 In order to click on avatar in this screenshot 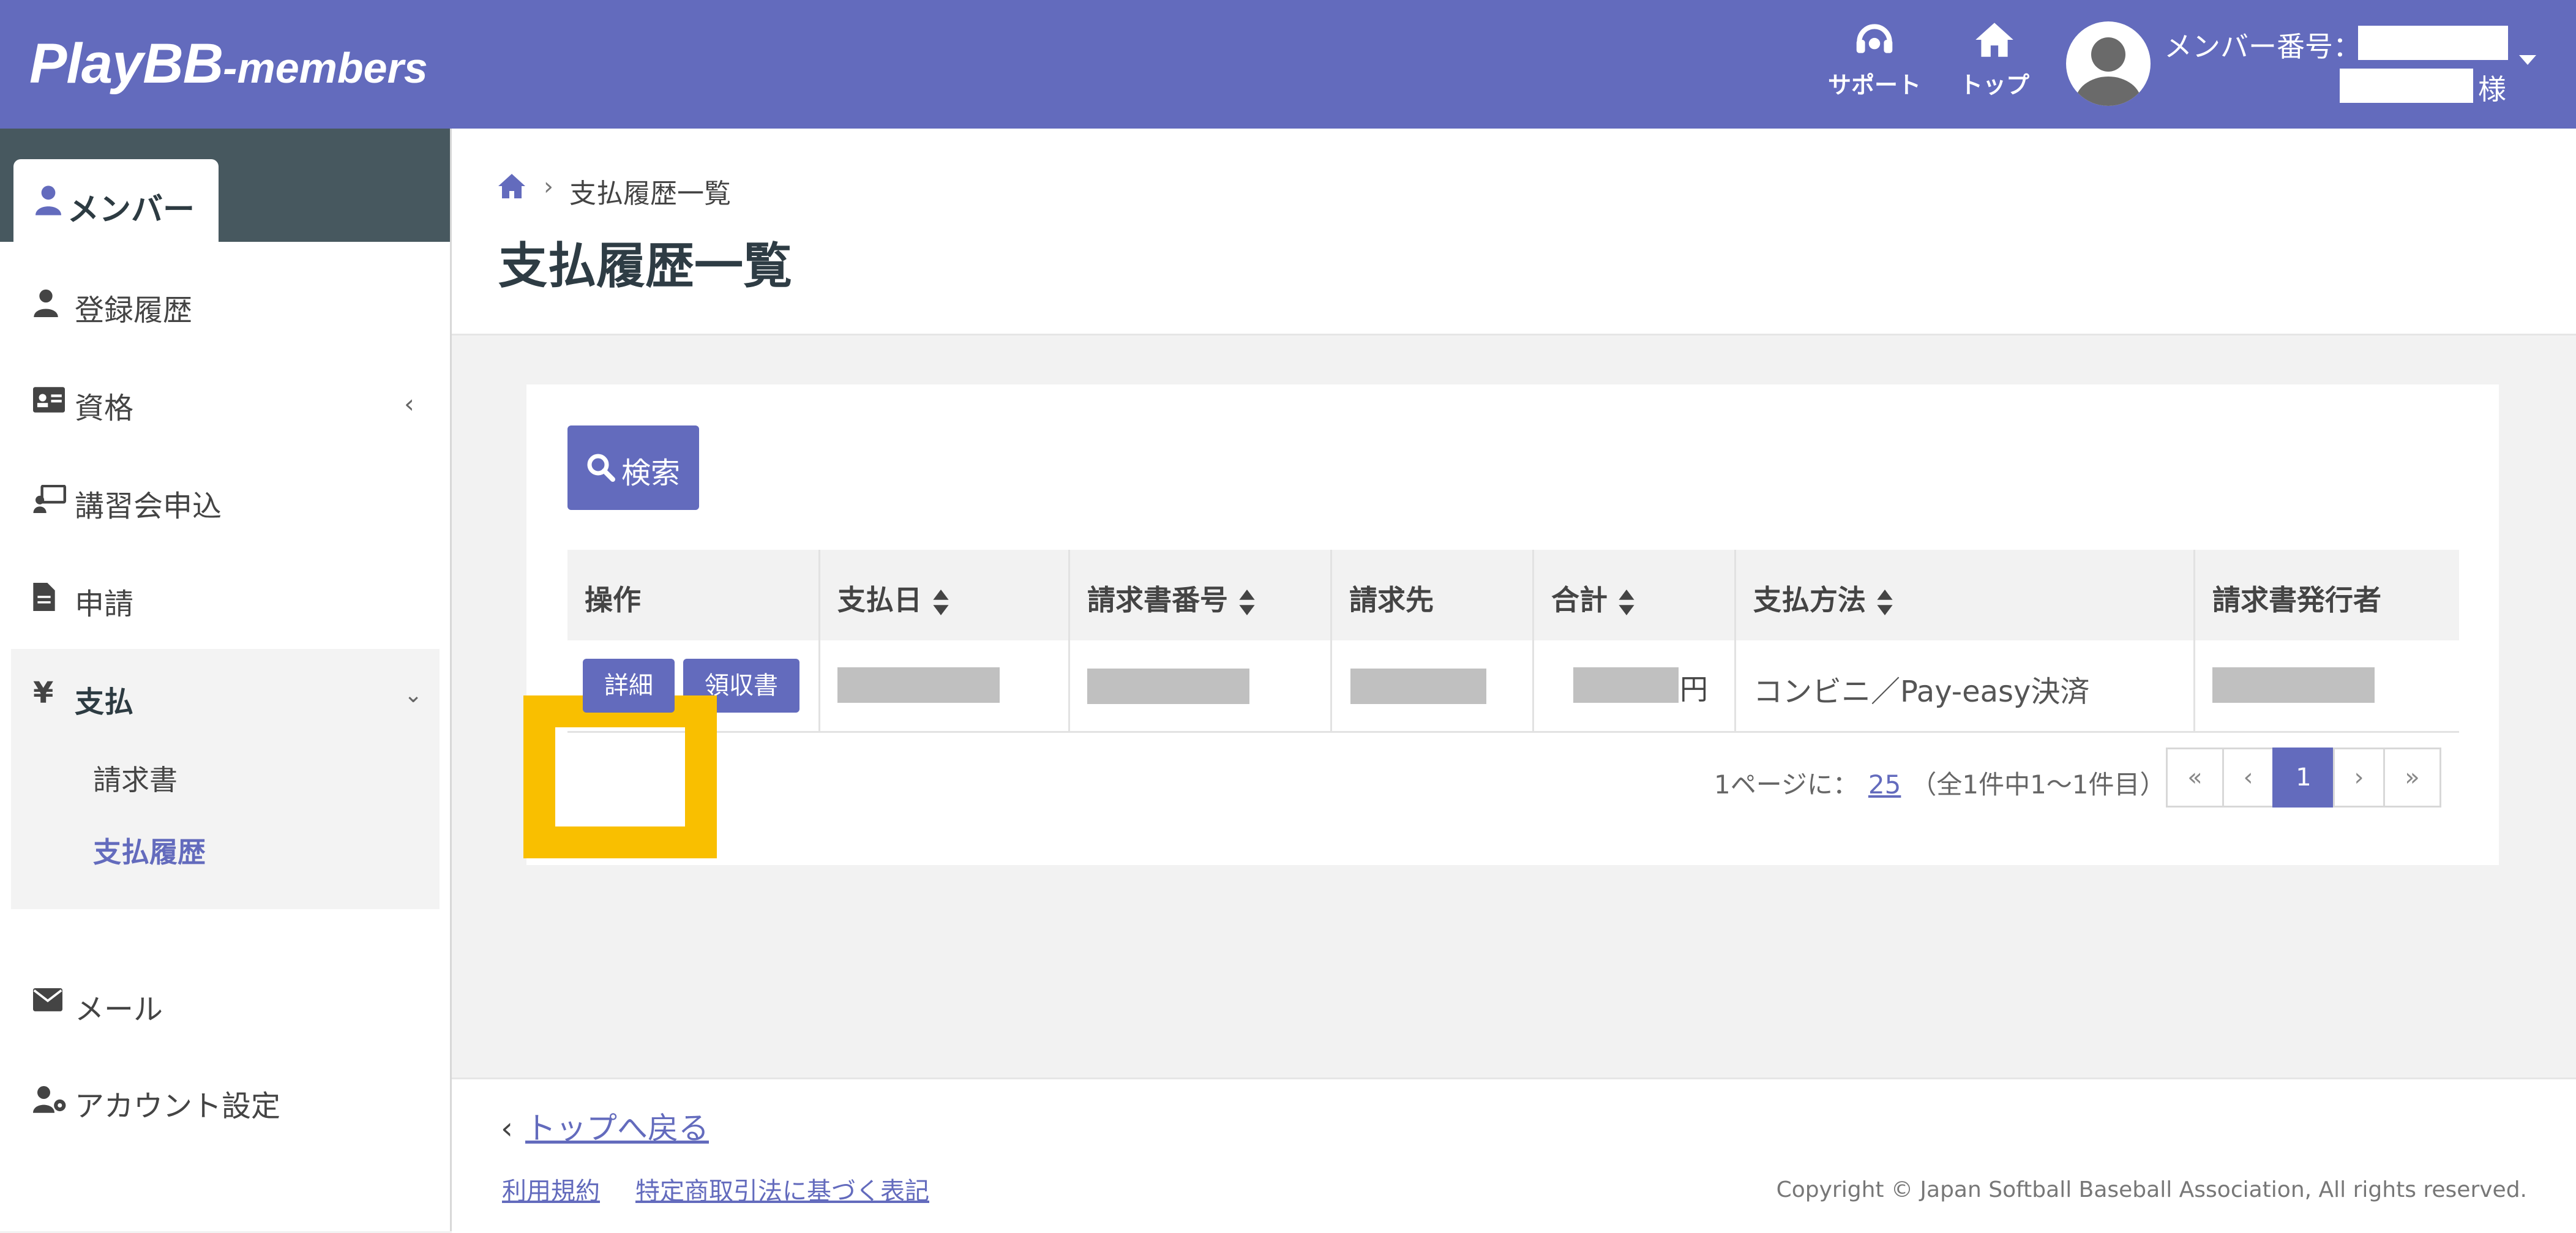, I will do `click(2108, 63)`.